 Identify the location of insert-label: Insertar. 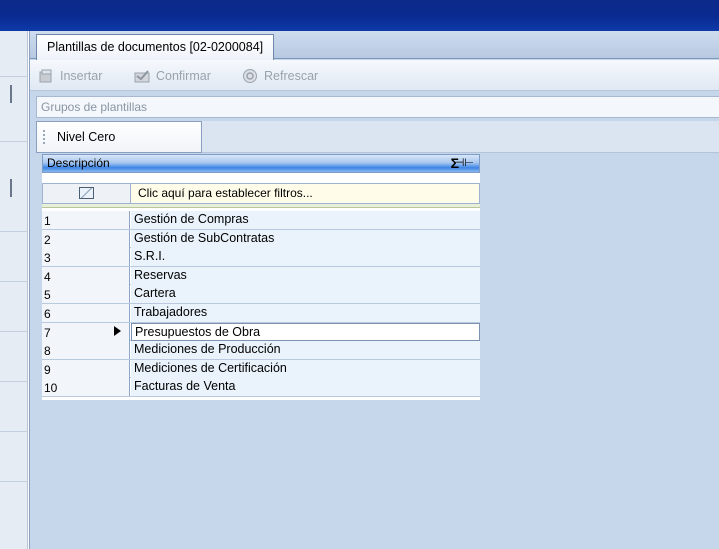
(81, 76).